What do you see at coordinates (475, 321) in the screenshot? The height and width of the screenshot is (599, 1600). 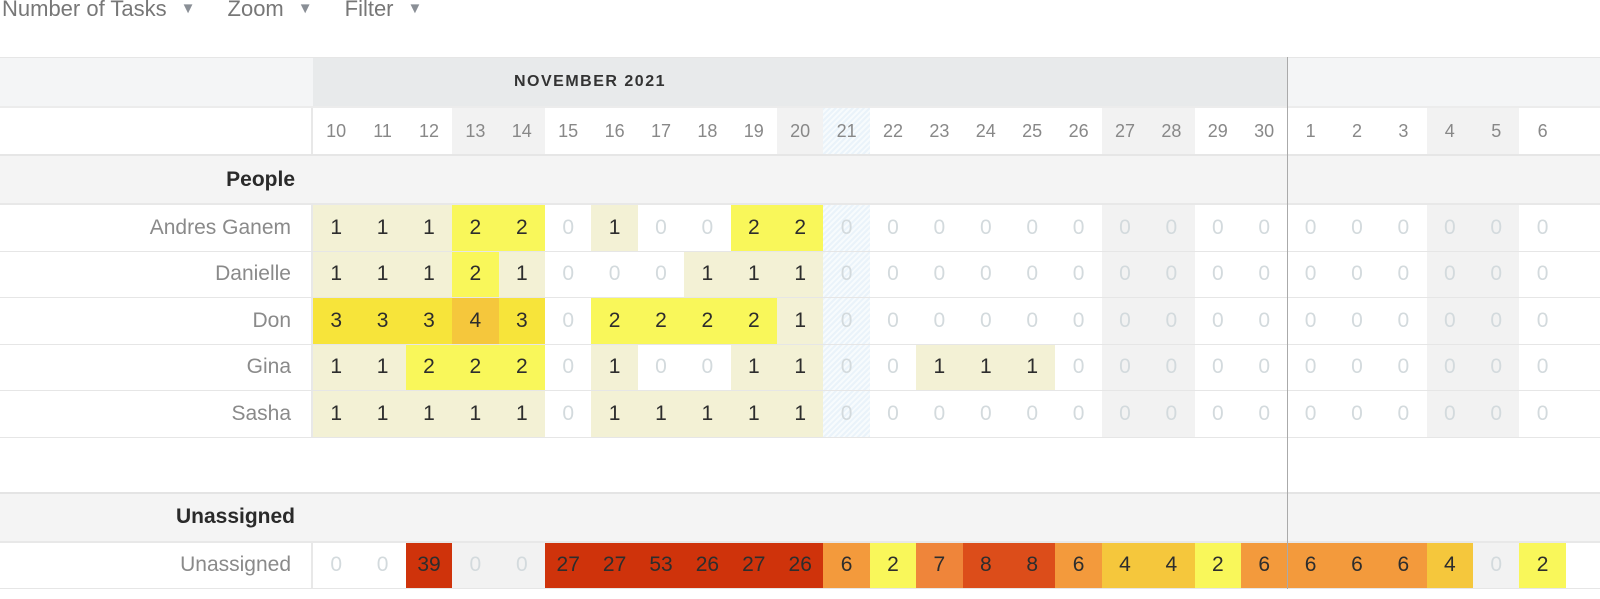 I see `task-count-cell: 4` at bounding box center [475, 321].